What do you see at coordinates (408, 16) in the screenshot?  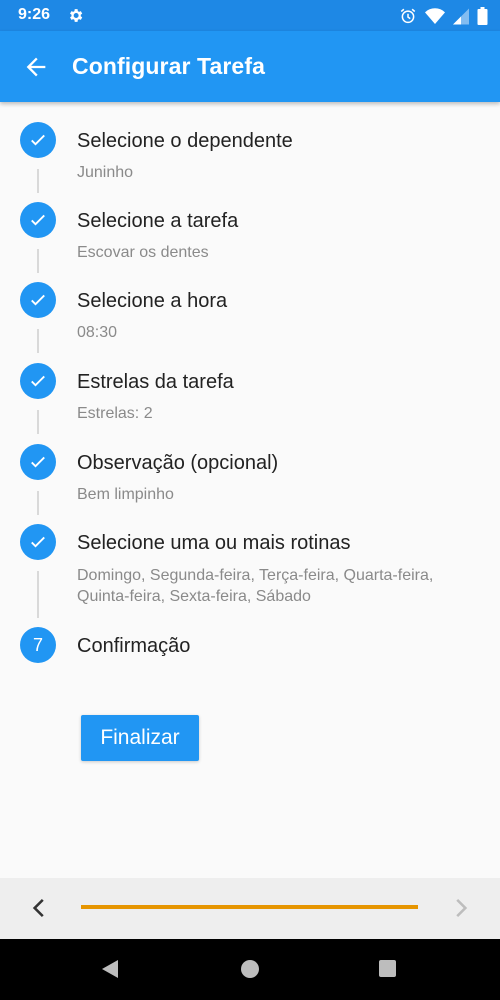 I see `alarm-icon` at bounding box center [408, 16].